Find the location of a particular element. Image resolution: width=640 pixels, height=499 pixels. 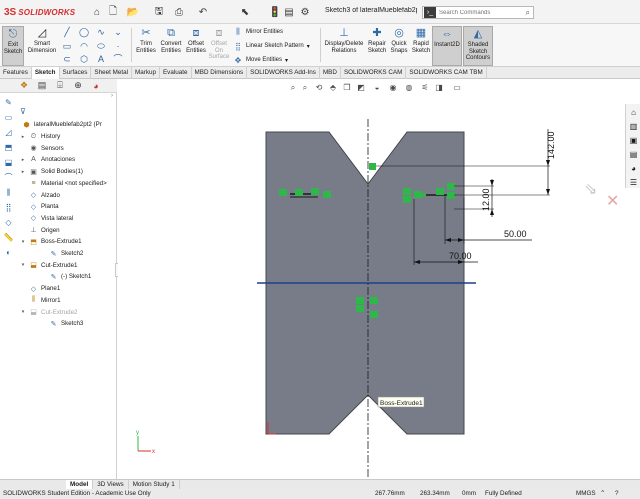

text-tool-icon: A is located at coordinates (101, 59).